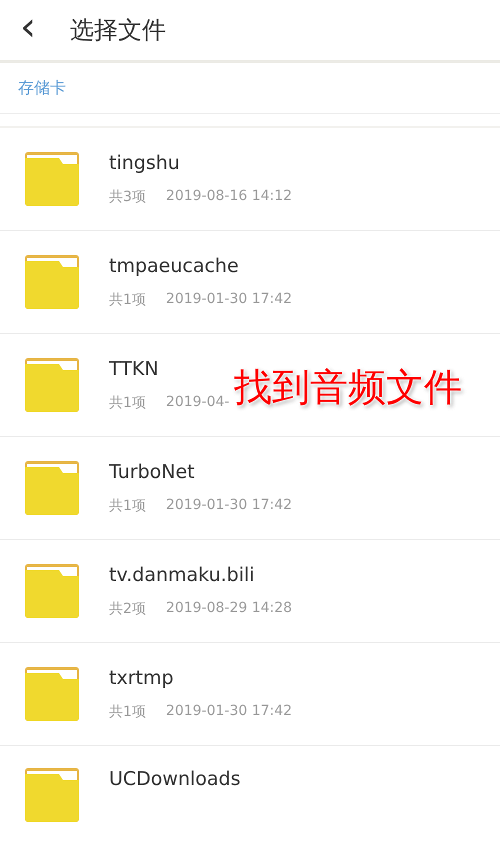 Image resolution: width=500 pixels, height=860 pixels. What do you see at coordinates (145, 163) in the screenshot?
I see `folder-name: tingshu` at bounding box center [145, 163].